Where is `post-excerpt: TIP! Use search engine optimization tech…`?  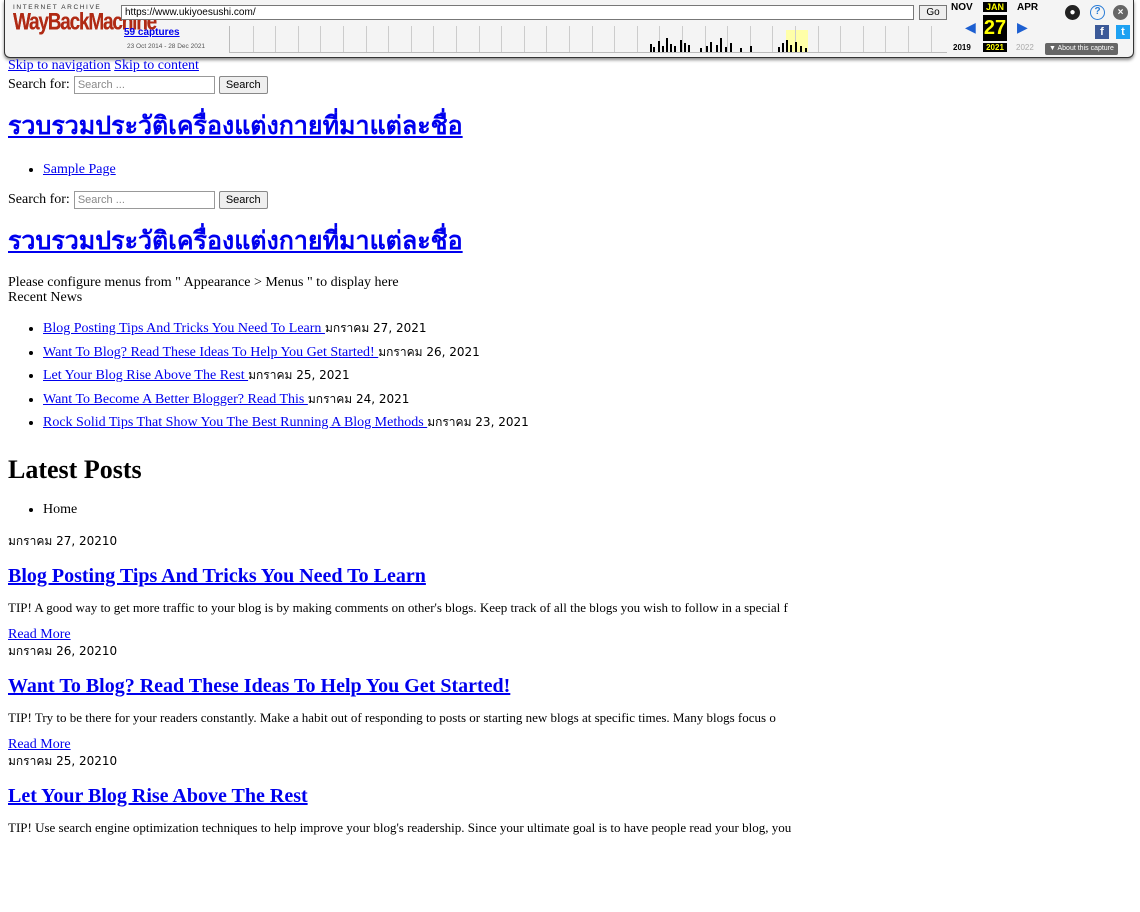 post-excerpt: TIP! Use search engine optimization tech… is located at coordinates (400, 827).